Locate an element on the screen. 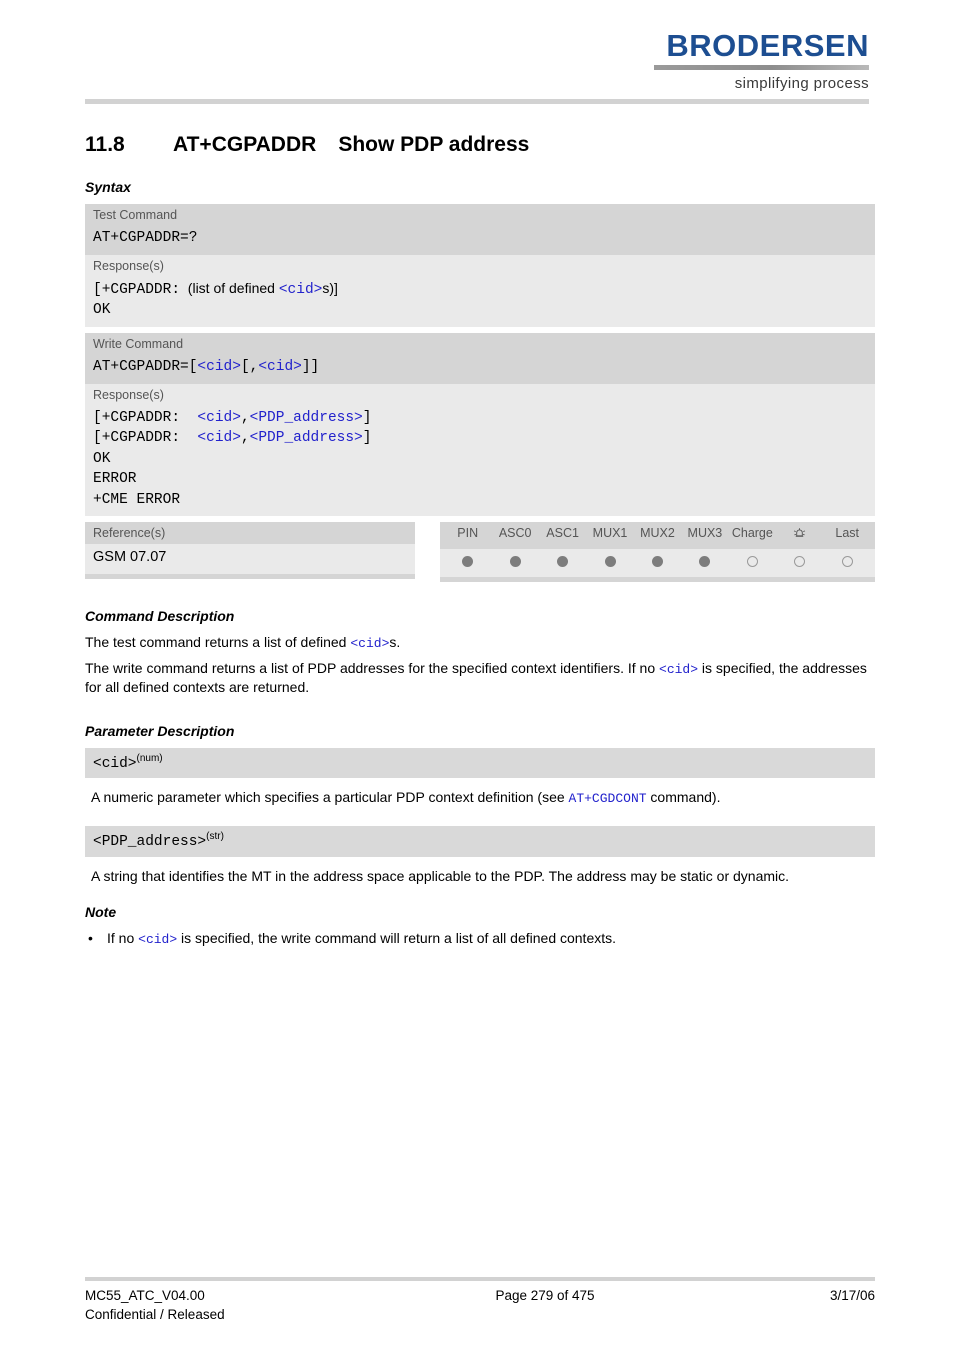 The width and height of the screenshot is (954, 1351). logo-divider-bar is located at coordinates (761, 67).